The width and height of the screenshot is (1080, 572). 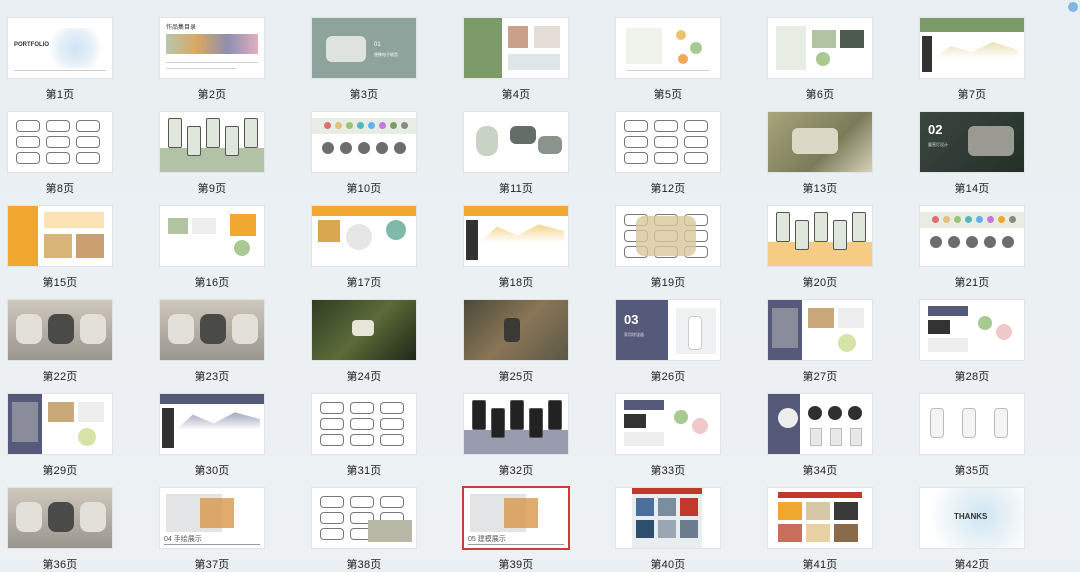 I want to click on slide-thumbnail: 第36页, so click(x=60, y=527).